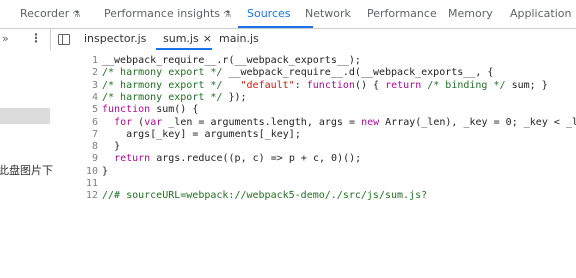 The width and height of the screenshot is (576, 278). I want to click on tab-label: Performance, so click(402, 13).